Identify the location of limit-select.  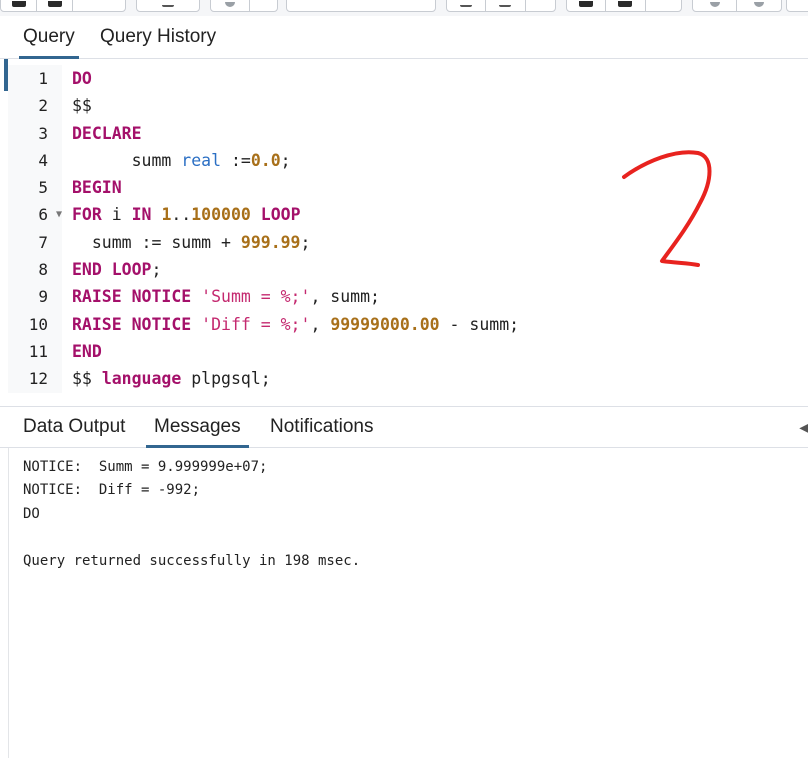
(361, 6).